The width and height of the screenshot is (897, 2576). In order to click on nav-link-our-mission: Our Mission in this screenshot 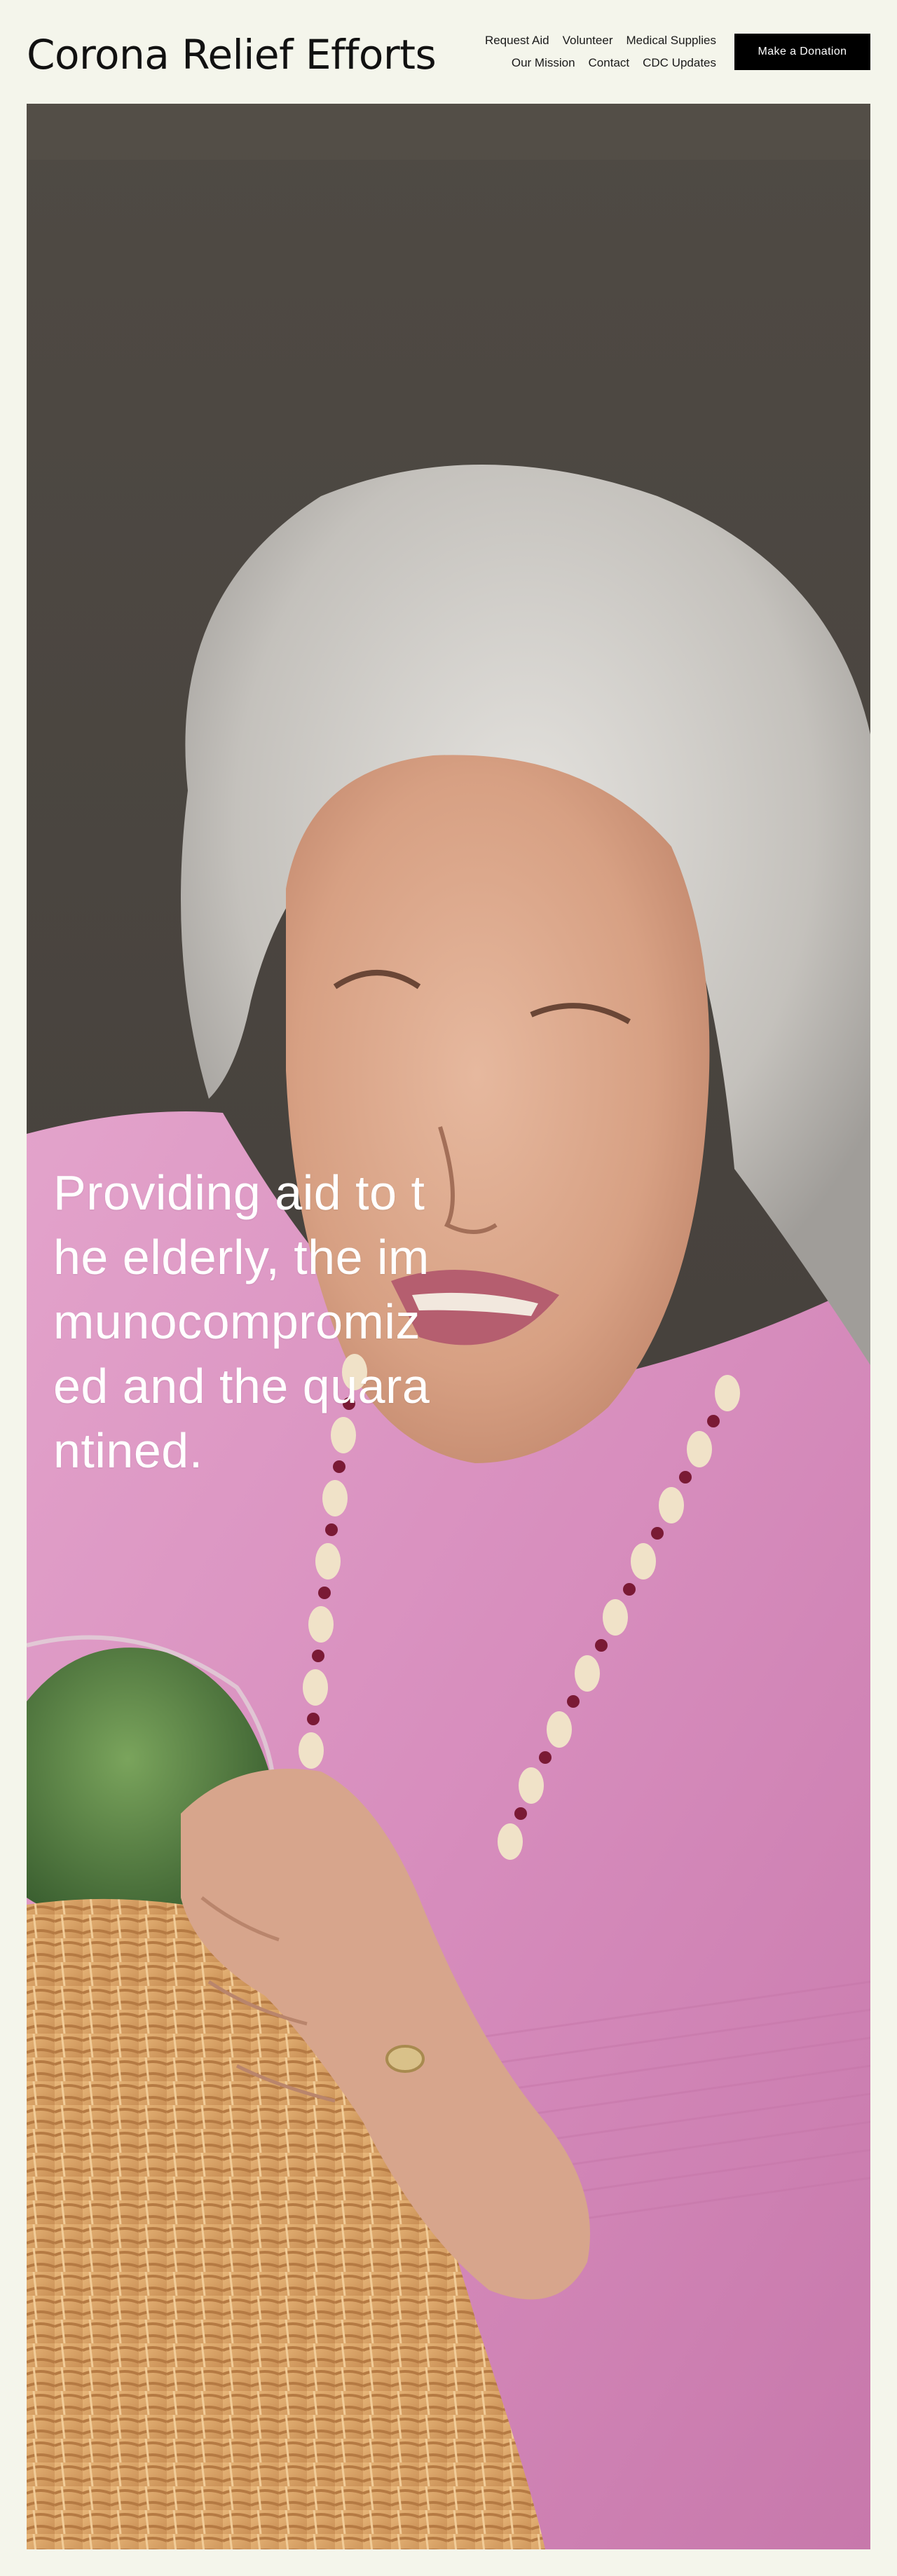, I will do `click(543, 63)`.